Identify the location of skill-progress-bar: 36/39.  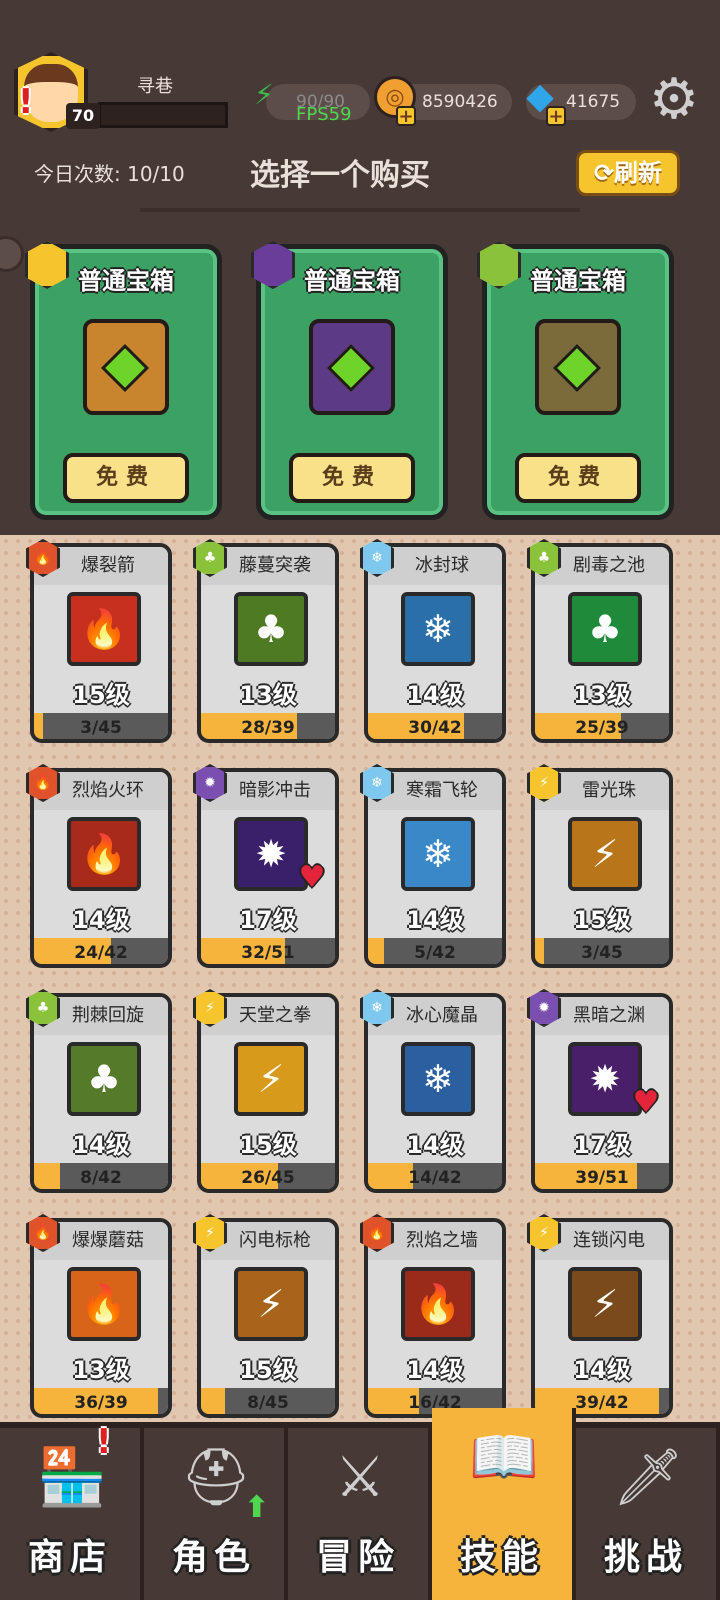
(101, 1401).